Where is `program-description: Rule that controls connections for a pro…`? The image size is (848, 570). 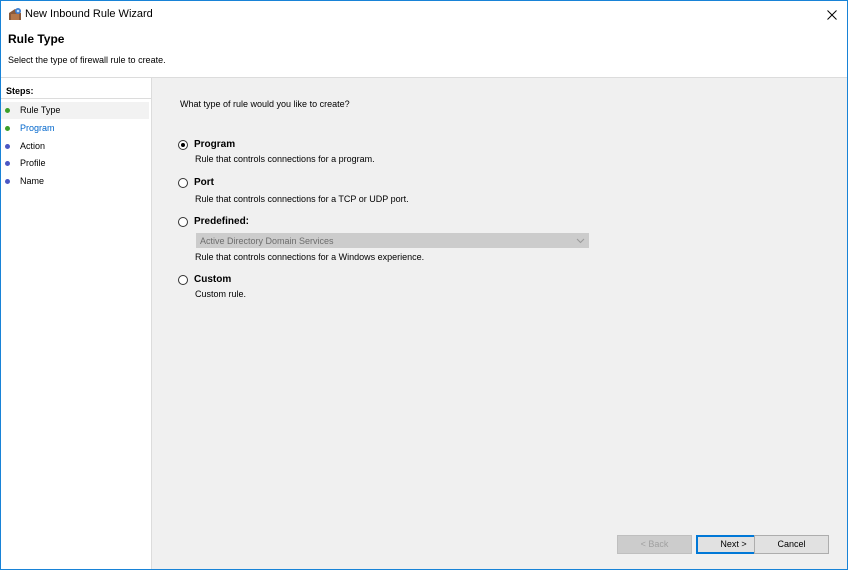 program-description: Rule that controls connections for a pro… is located at coordinates (285, 159).